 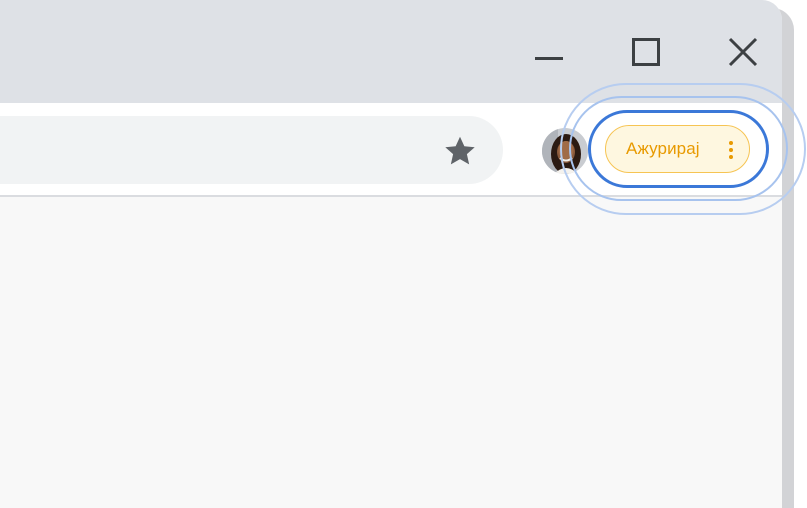 I want to click on profile-avatar-image, so click(x=565, y=151).